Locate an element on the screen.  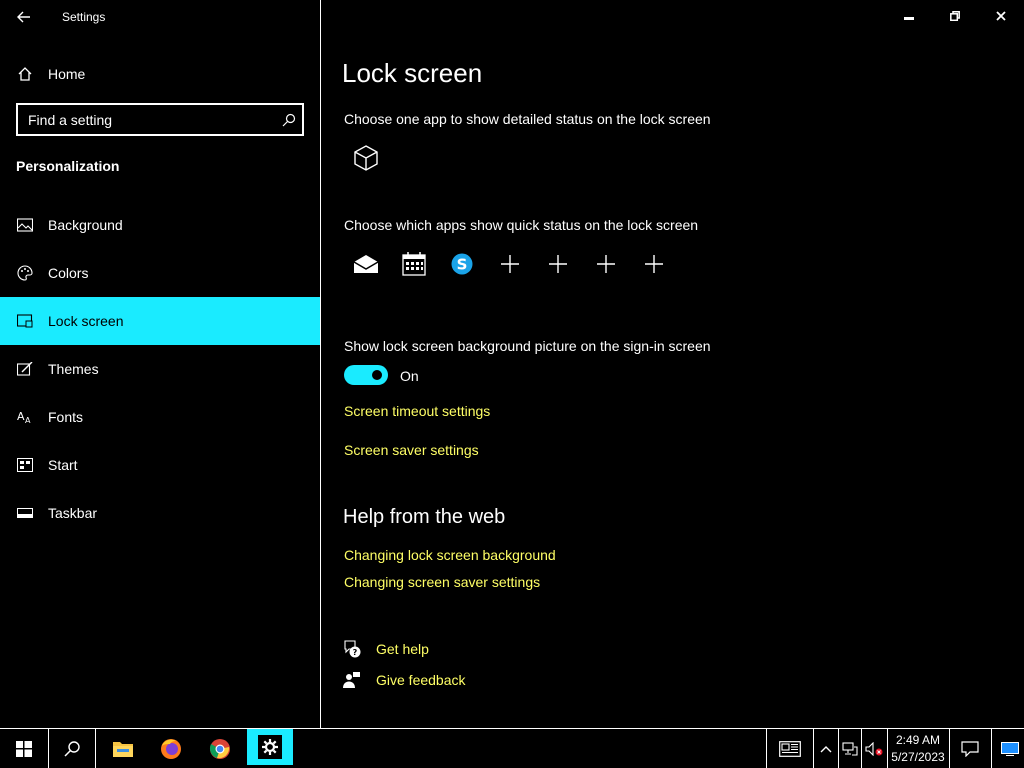
start-button is located at coordinates (24, 748).